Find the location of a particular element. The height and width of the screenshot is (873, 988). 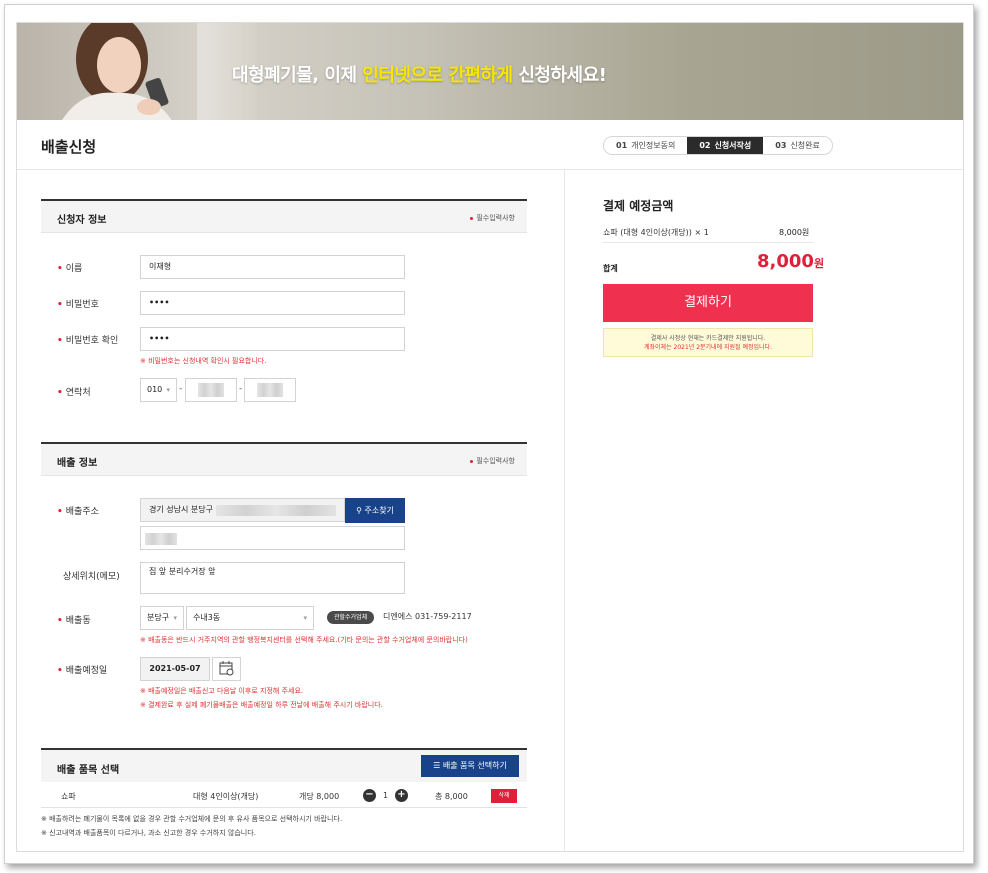

name-label: • 이름 is located at coordinates (70, 269).